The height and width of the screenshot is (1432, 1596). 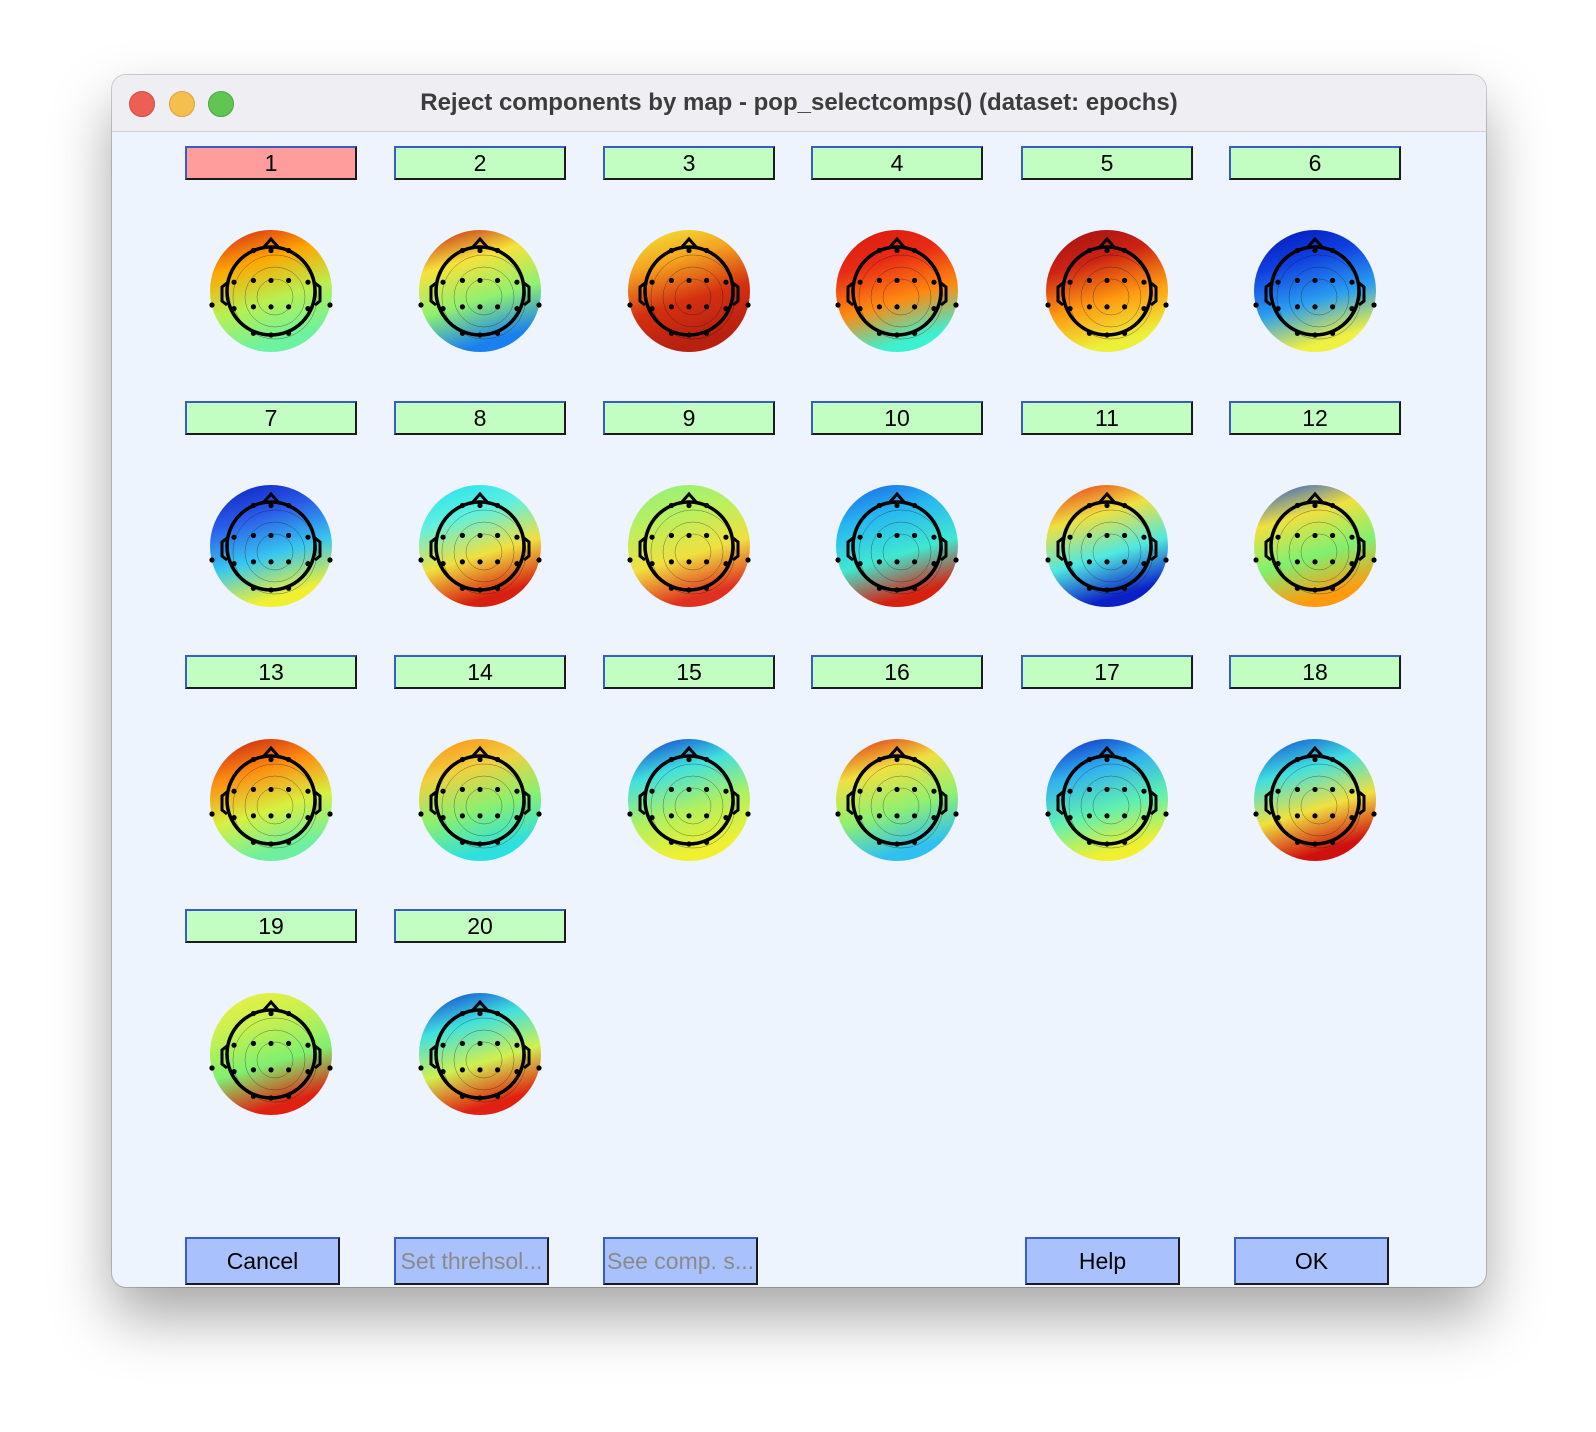 I want to click on help-button: Help, so click(x=1102, y=1261).